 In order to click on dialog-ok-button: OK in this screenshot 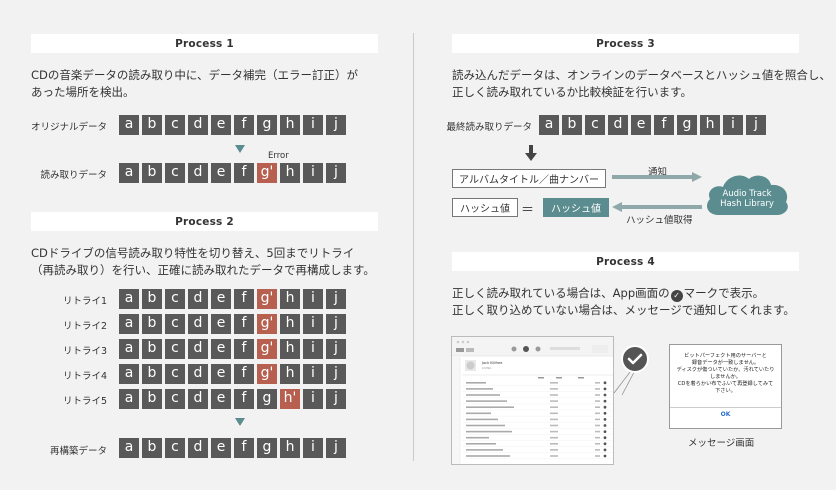, I will do `click(725, 414)`.